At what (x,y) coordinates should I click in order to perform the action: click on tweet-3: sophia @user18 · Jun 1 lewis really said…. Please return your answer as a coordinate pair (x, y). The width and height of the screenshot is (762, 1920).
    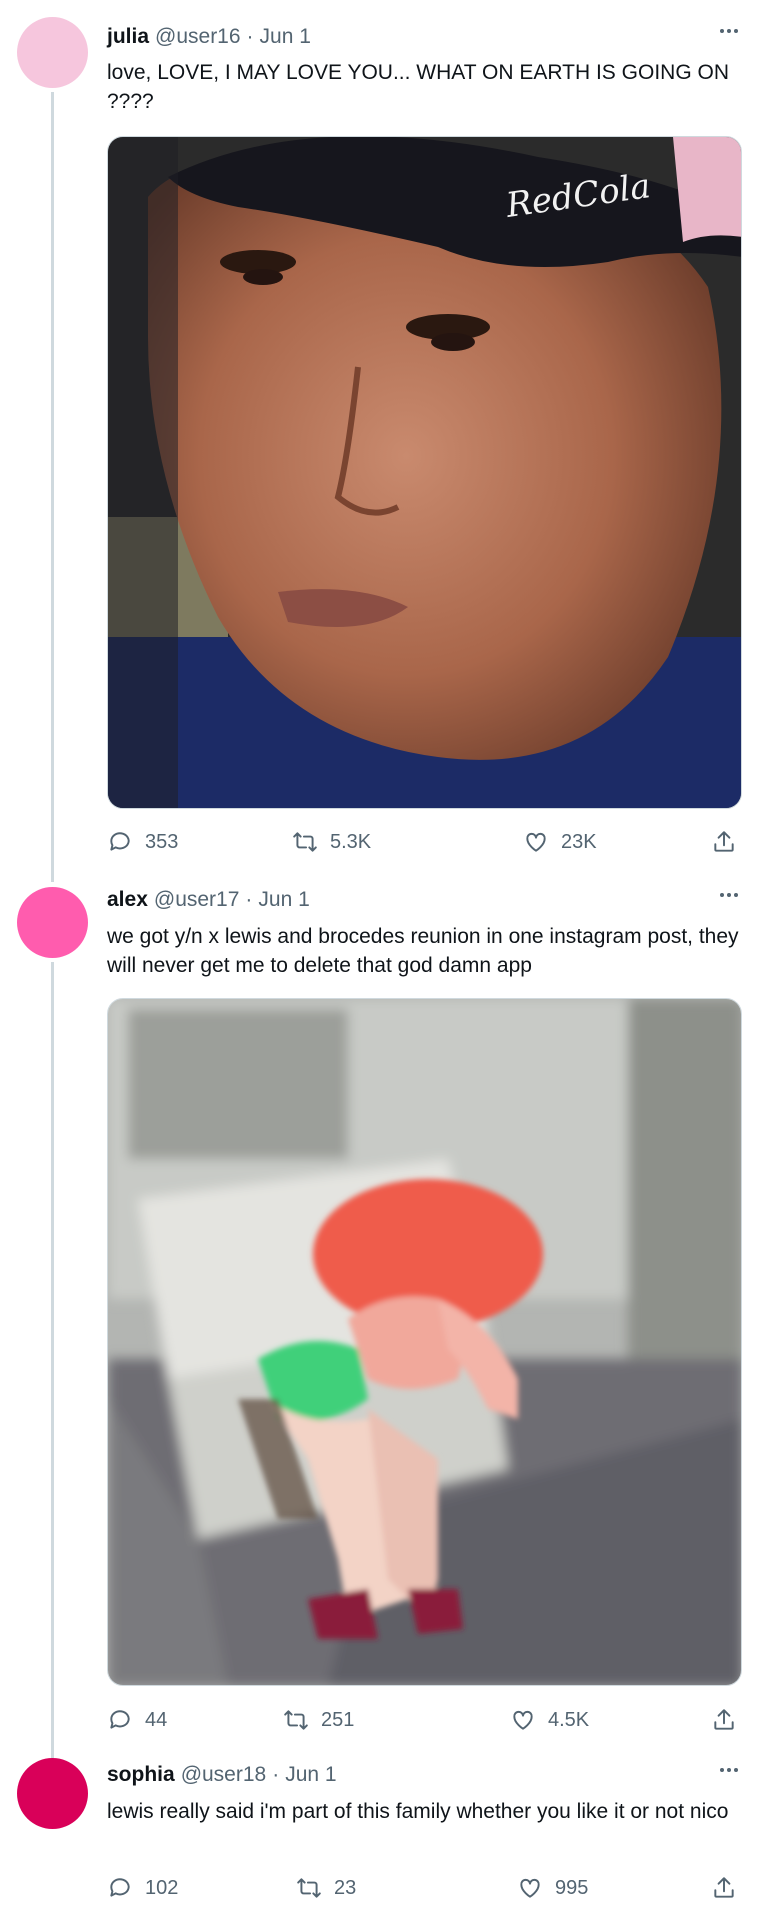
    Looking at the image, I should click on (381, 1835).